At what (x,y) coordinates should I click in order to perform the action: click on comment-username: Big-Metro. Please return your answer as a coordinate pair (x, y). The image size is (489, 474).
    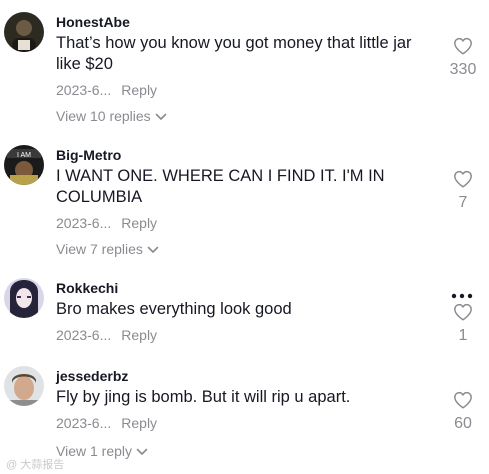
    Looking at the image, I should click on (88, 155).